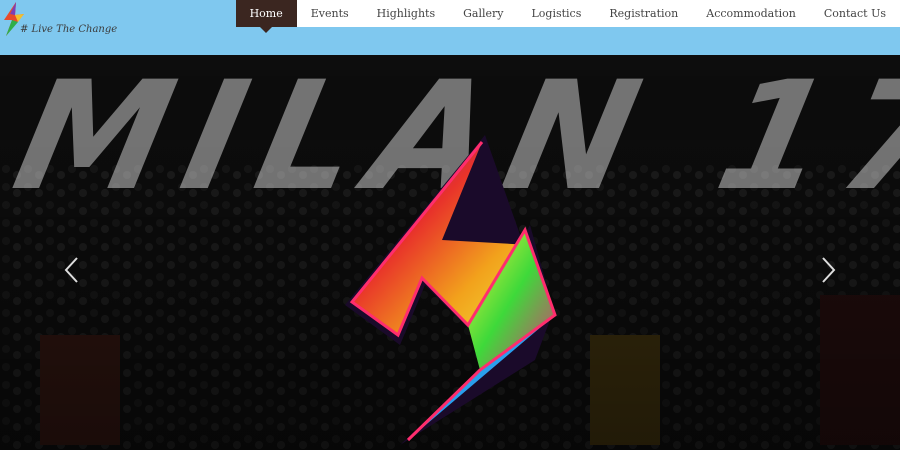  Describe the element at coordinates (72, 270) in the screenshot. I see `carousel-prev-chevron-left-icon` at that location.